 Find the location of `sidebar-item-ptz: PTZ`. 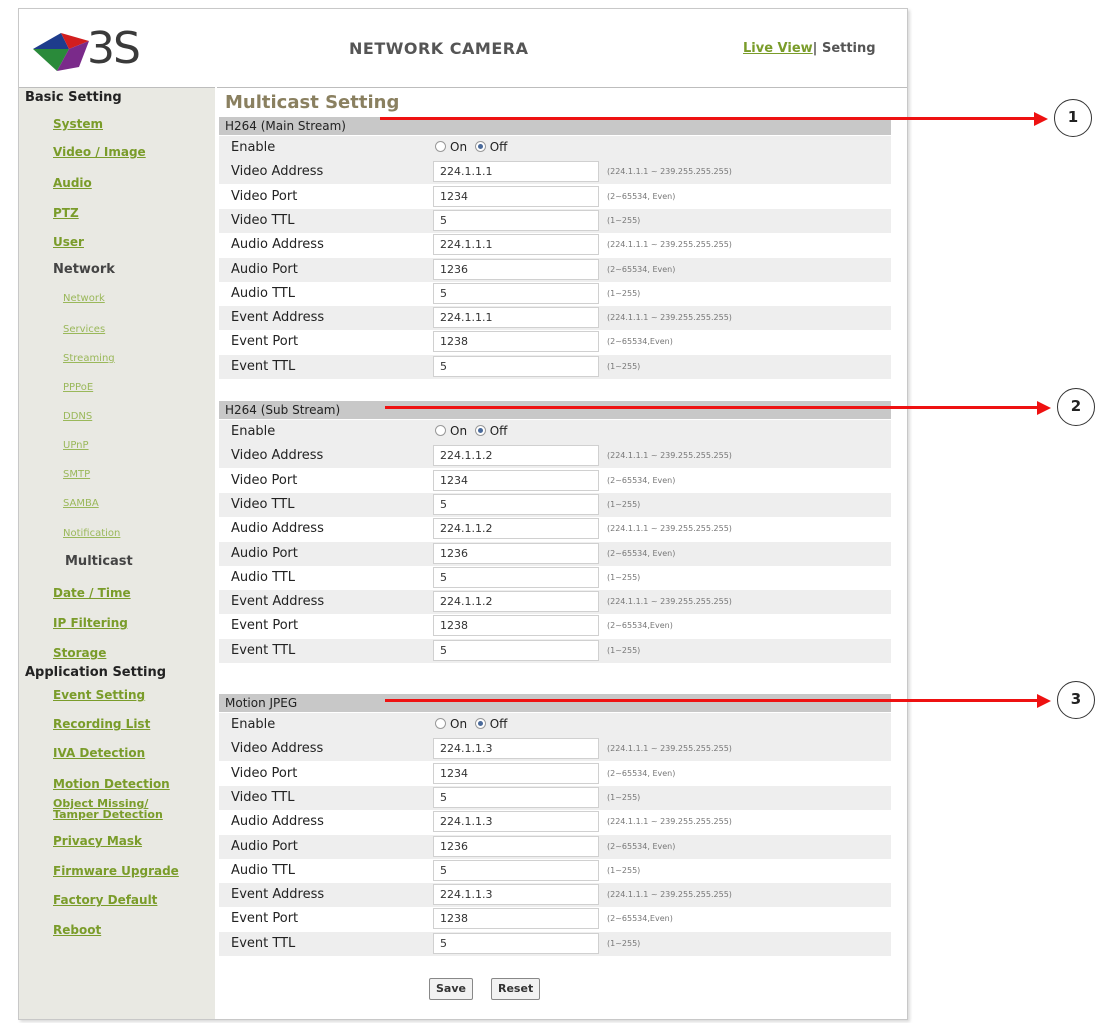

sidebar-item-ptz: PTZ is located at coordinates (66, 213).